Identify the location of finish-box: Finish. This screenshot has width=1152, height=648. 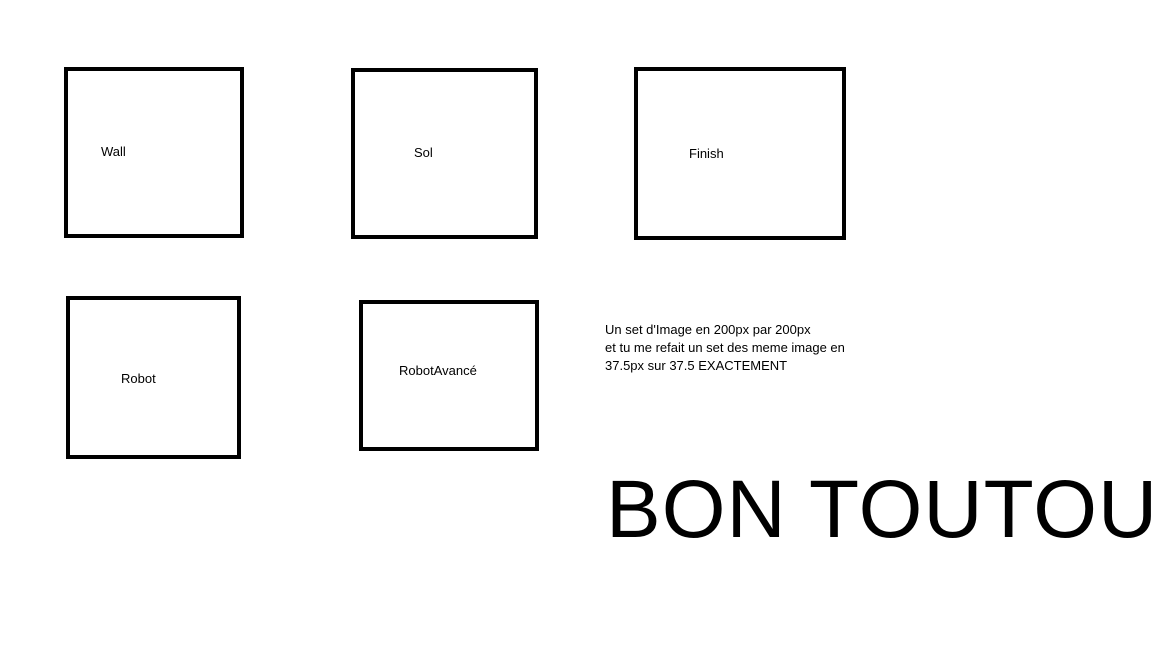
(740, 153).